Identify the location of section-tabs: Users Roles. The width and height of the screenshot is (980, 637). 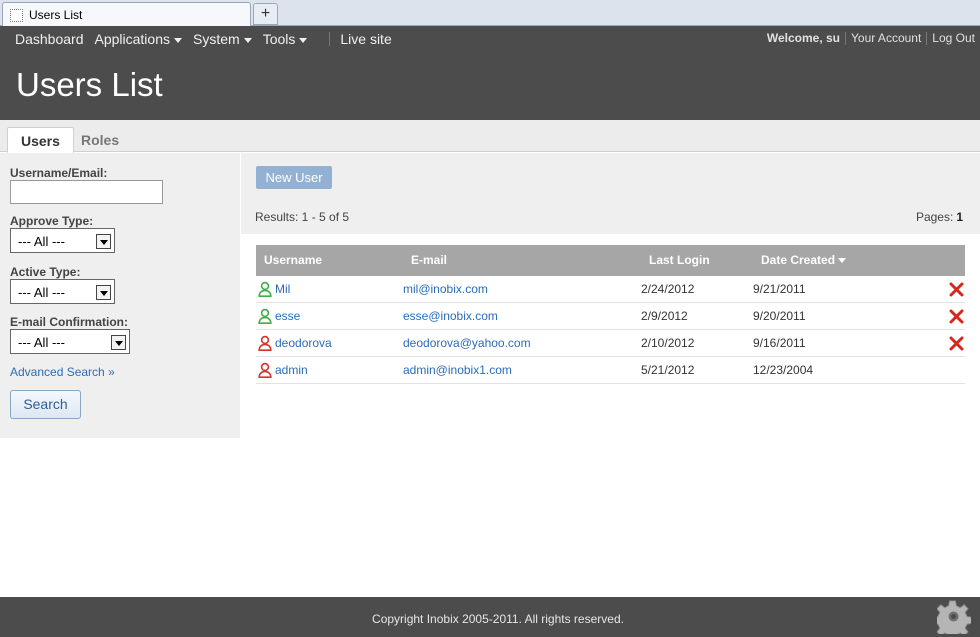
(490, 136).